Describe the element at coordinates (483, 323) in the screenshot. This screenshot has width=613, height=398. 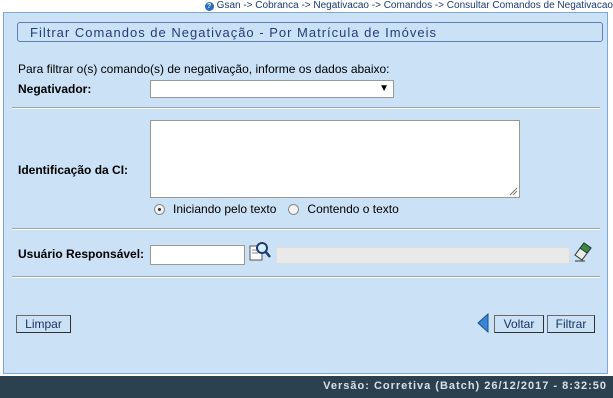
I see `back-arrow-icon` at that location.